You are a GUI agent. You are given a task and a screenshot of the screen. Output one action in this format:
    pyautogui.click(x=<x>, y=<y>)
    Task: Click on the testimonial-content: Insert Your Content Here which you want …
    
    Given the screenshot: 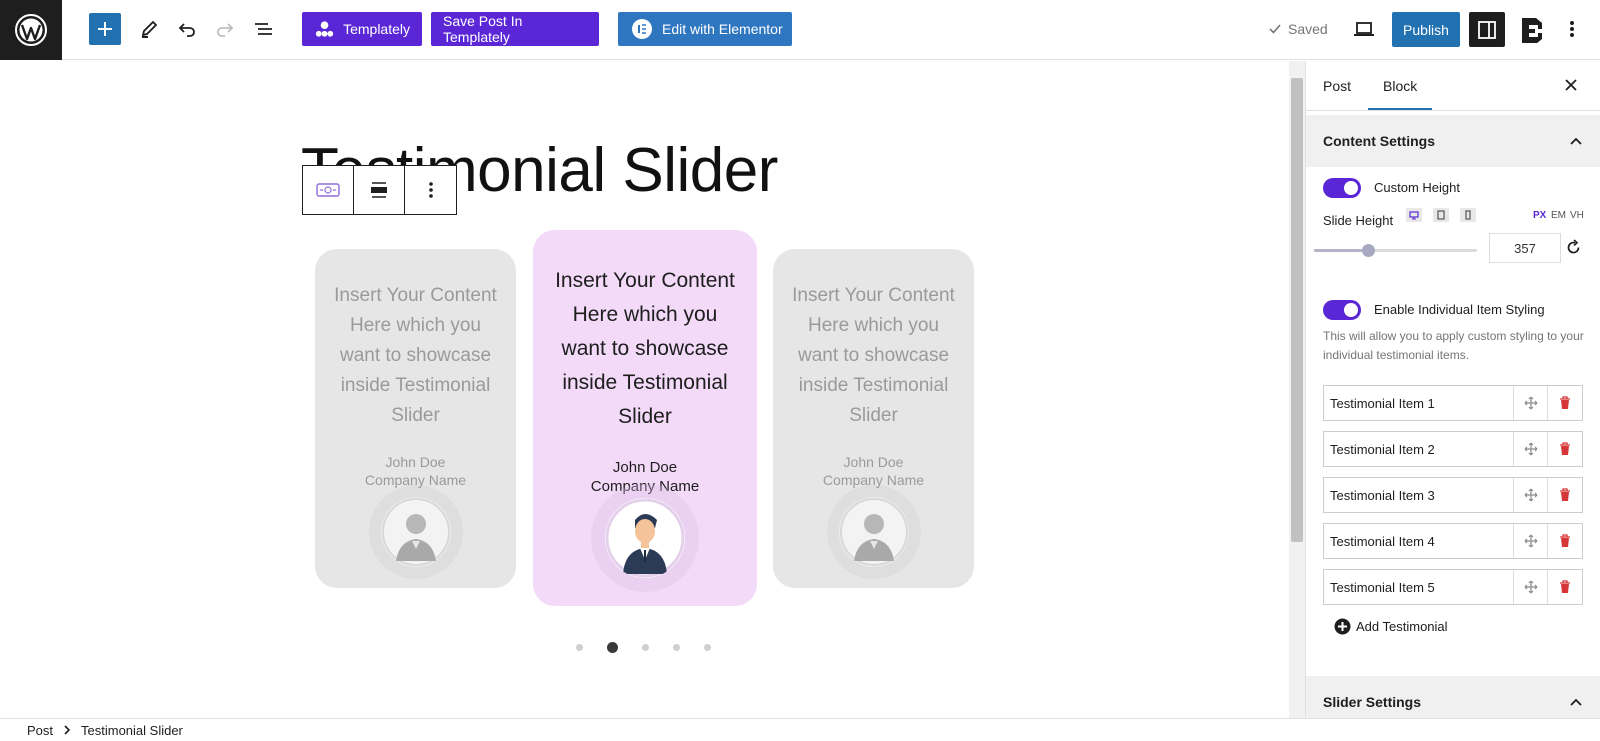 What is the action you would take?
    pyautogui.click(x=873, y=355)
    